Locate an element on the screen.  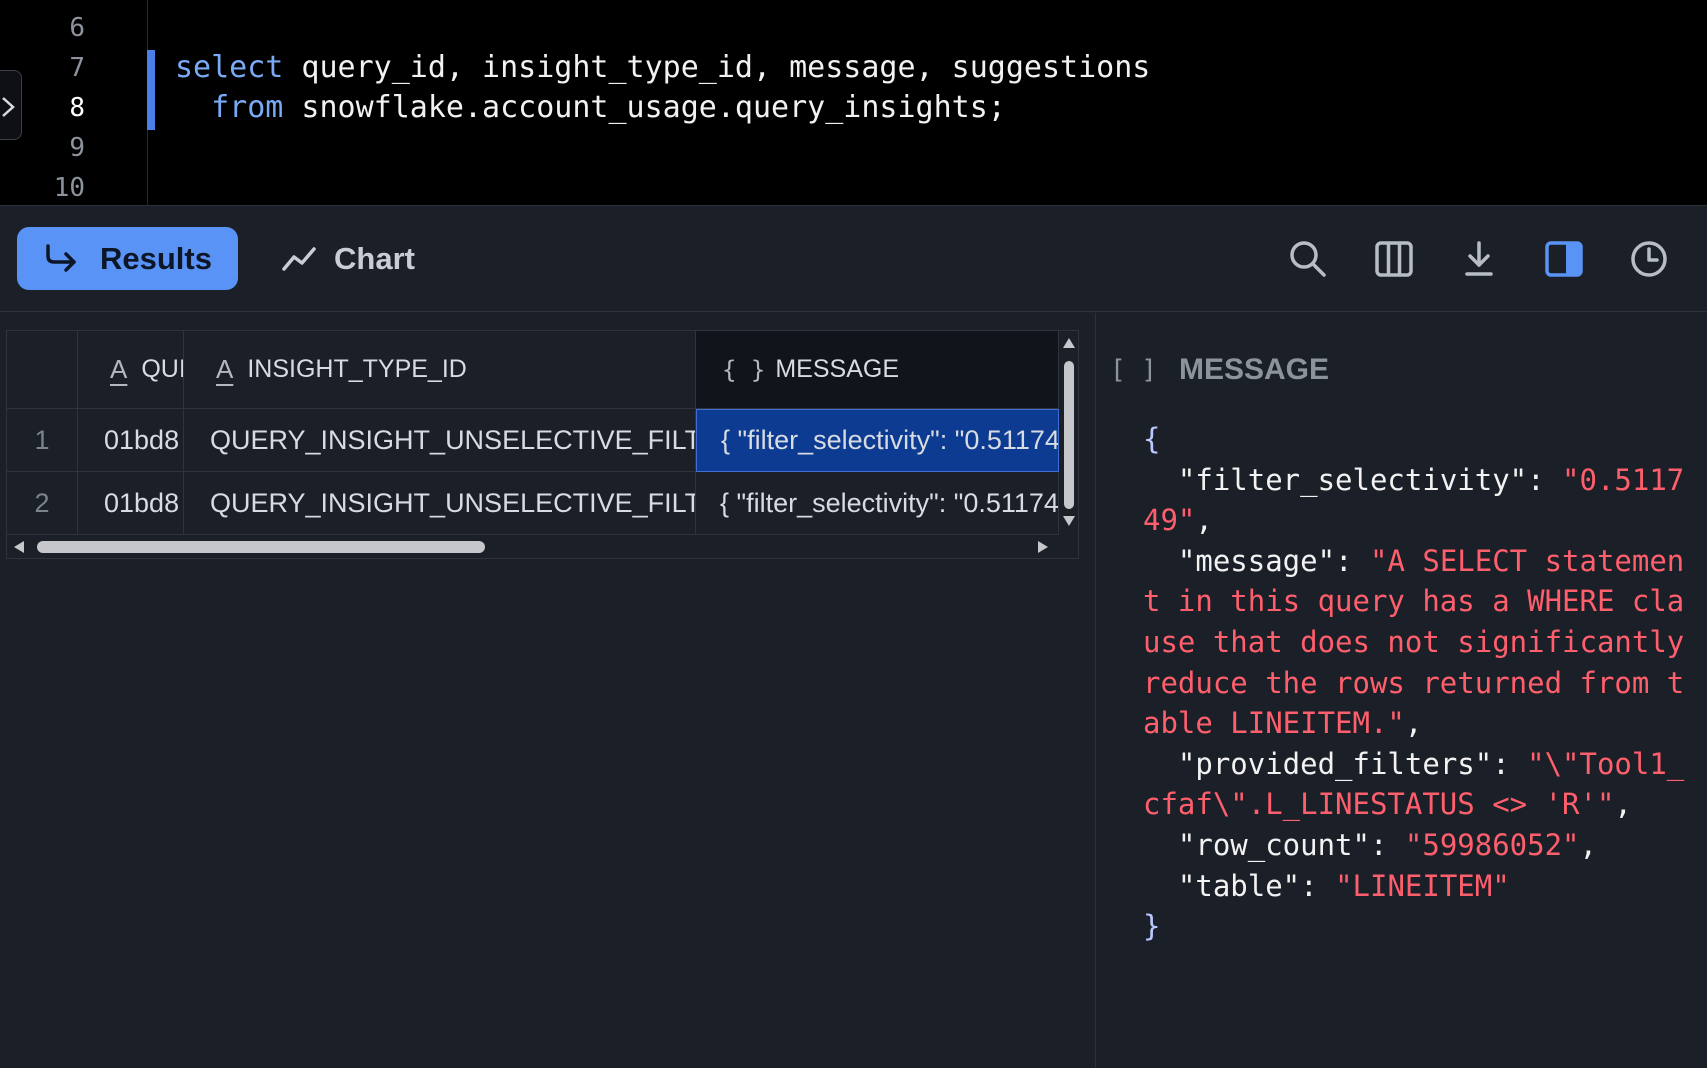
row-number: 1 is located at coordinates (42, 440).